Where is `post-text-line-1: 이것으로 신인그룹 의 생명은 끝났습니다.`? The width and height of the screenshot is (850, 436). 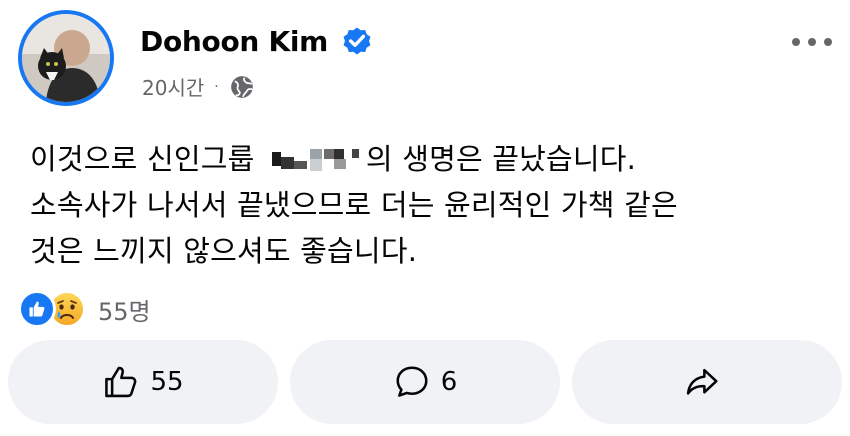 post-text-line-1: 이것으로 신인그룹 의 생명은 끝났습니다. is located at coordinates (354, 159).